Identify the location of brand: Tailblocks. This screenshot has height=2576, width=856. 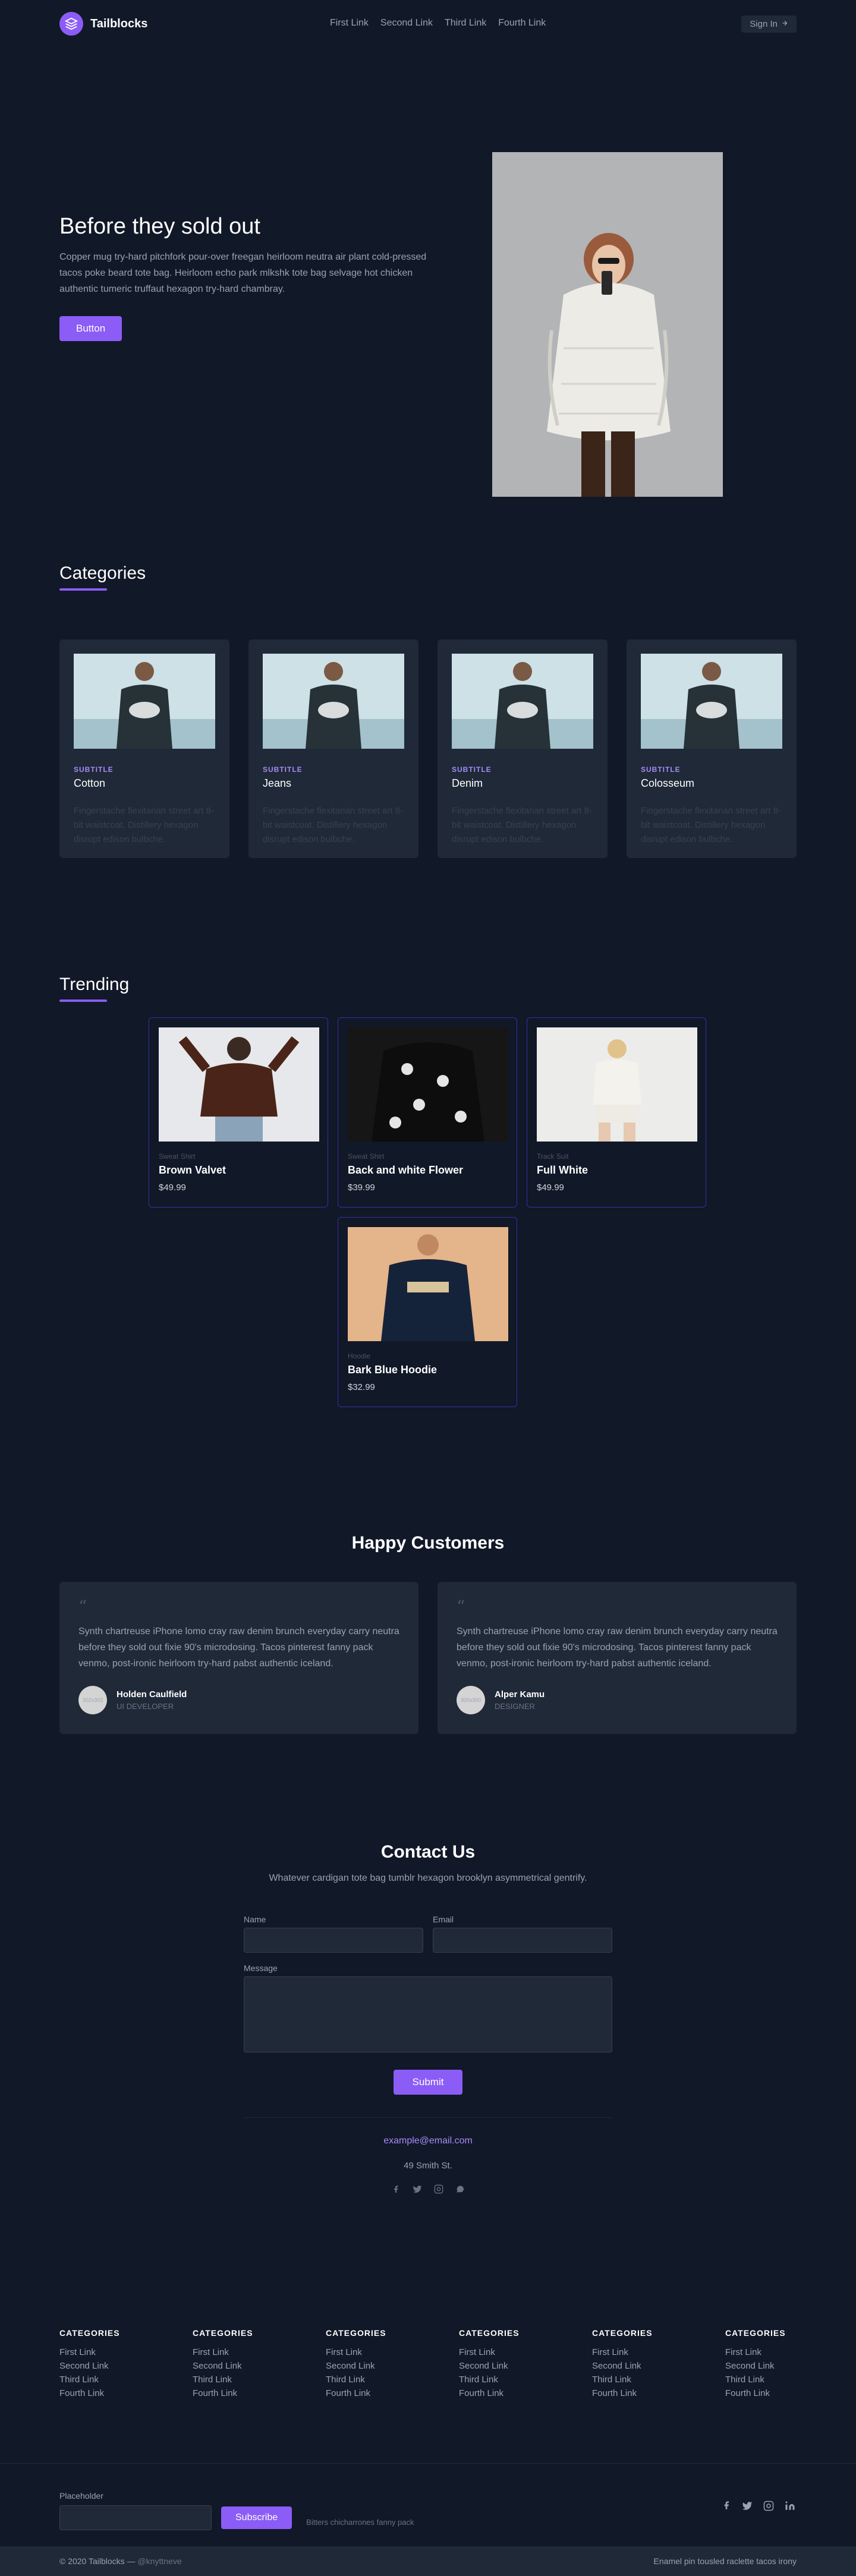
(103, 24).